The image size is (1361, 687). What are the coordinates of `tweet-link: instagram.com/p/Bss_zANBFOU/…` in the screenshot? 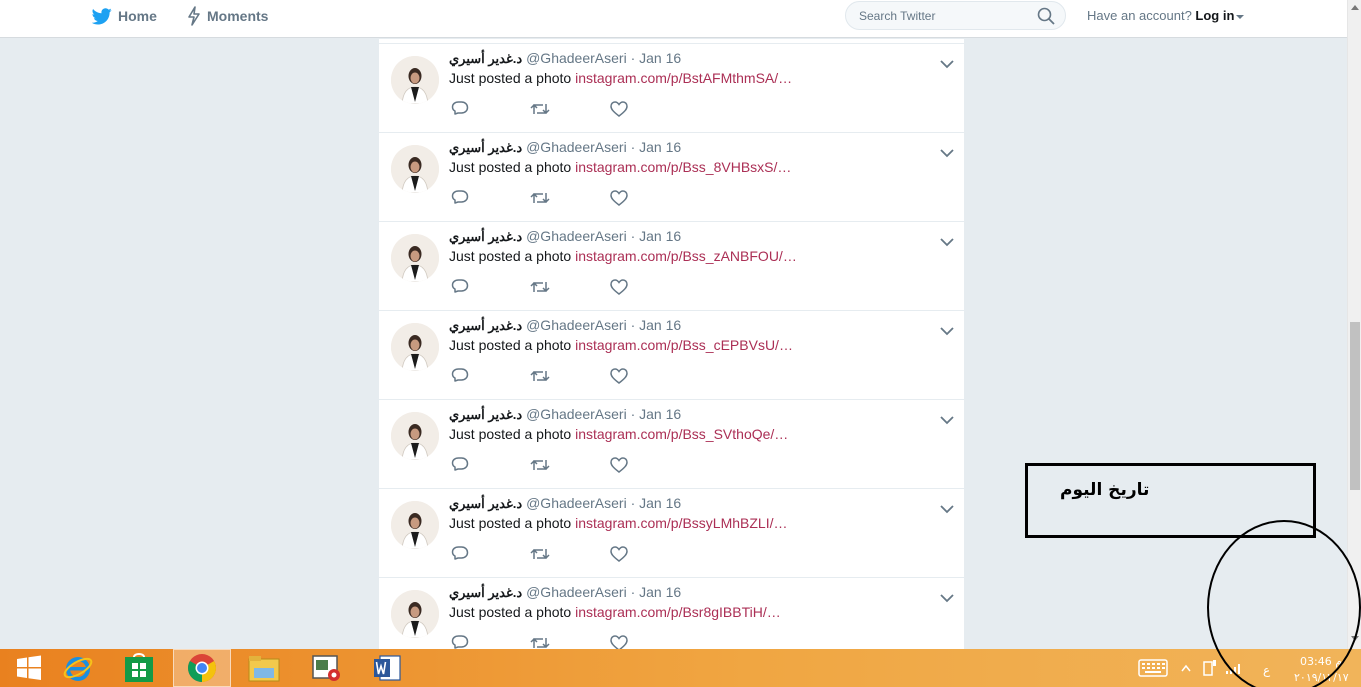 It's located at (686, 256).